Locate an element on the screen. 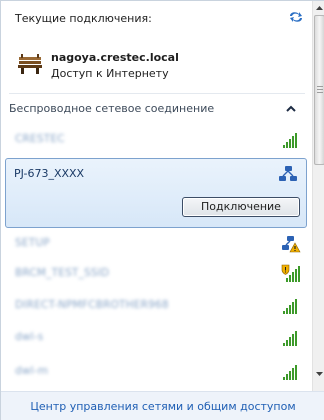  network-center-link: Центр управления сетями и общим доступом is located at coordinates (162, 406).